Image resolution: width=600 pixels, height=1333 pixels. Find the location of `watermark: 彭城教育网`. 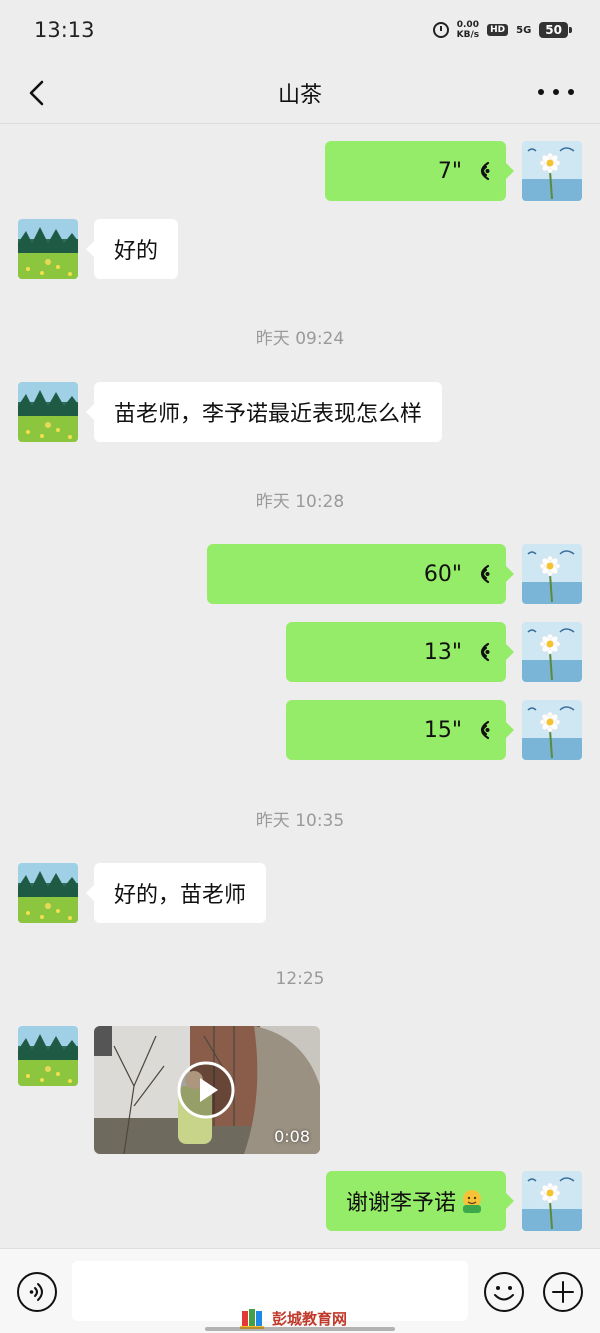

watermark: 彭城教育网 is located at coordinates (293, 1318).